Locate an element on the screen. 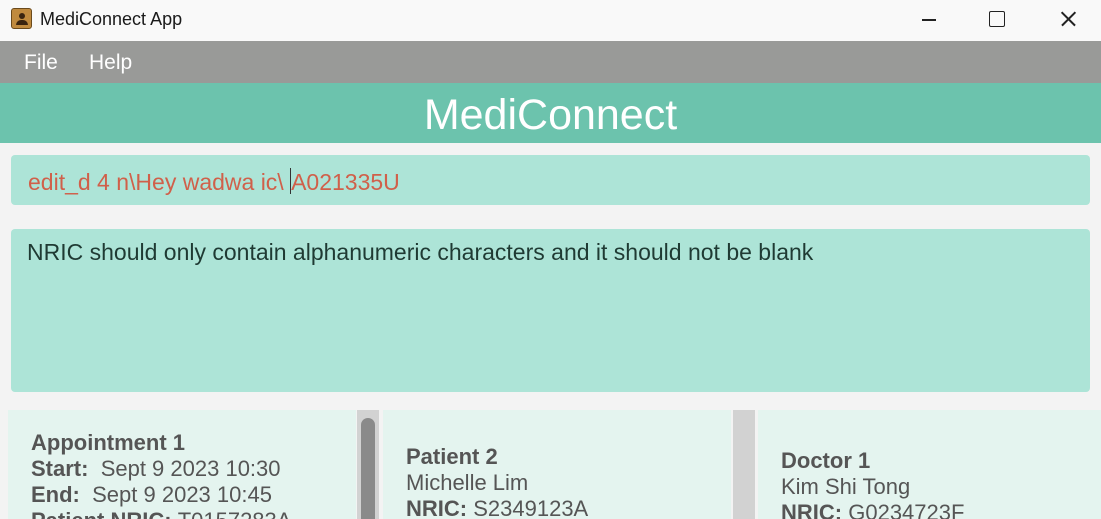 The height and width of the screenshot is (519, 1101). menu-bar: File Help is located at coordinates (550, 62).